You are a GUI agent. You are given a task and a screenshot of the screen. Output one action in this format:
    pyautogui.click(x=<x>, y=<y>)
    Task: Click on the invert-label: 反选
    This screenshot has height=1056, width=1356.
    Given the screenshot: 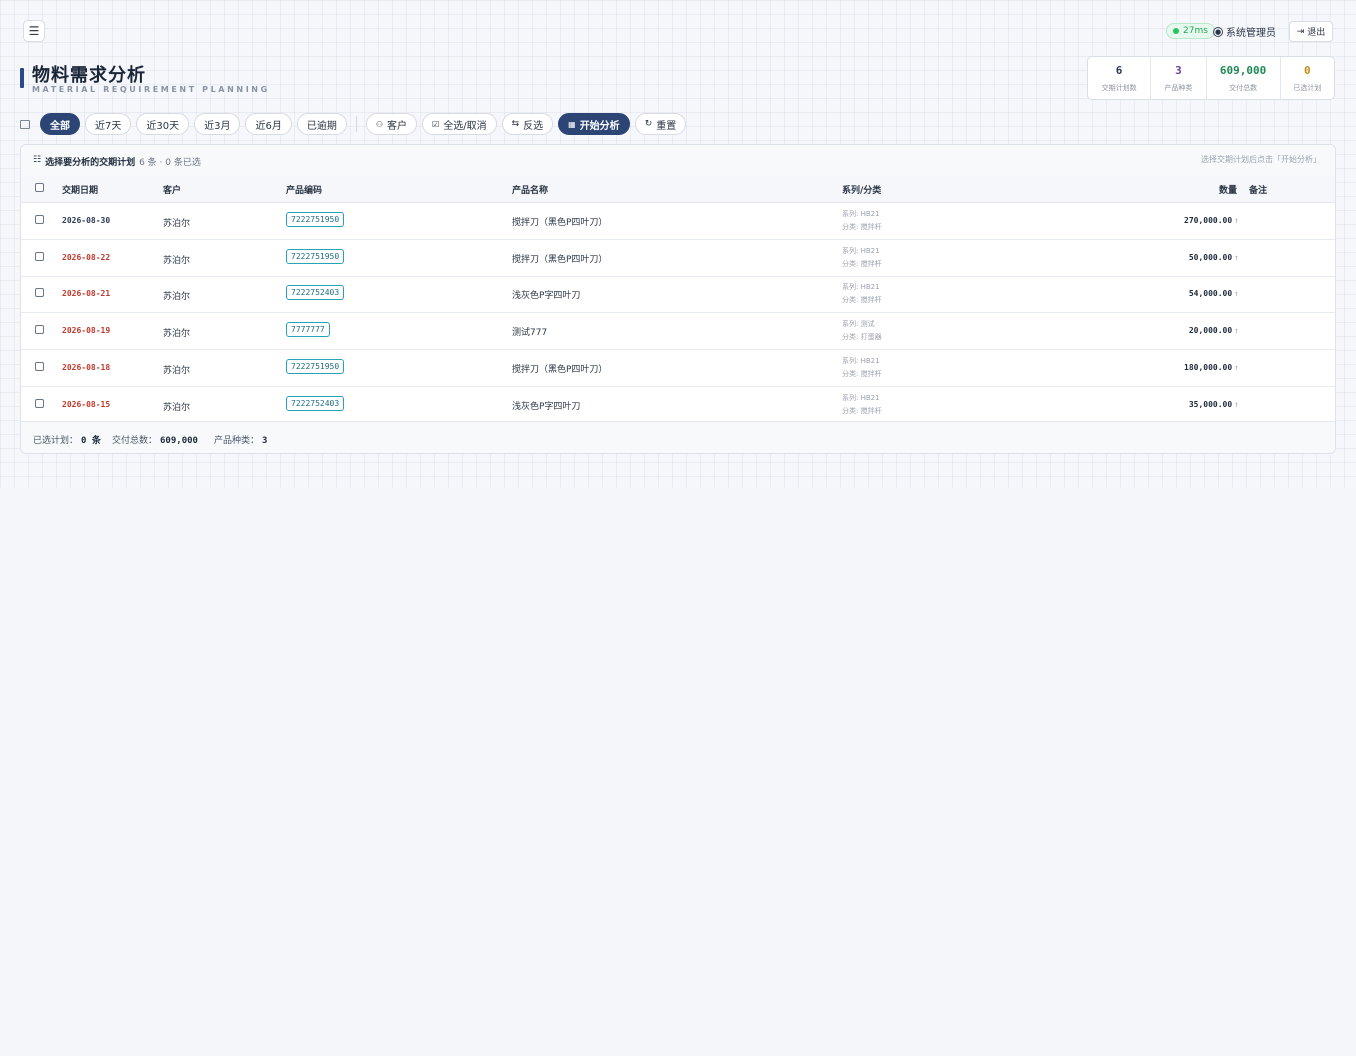 What is the action you would take?
    pyautogui.click(x=533, y=126)
    